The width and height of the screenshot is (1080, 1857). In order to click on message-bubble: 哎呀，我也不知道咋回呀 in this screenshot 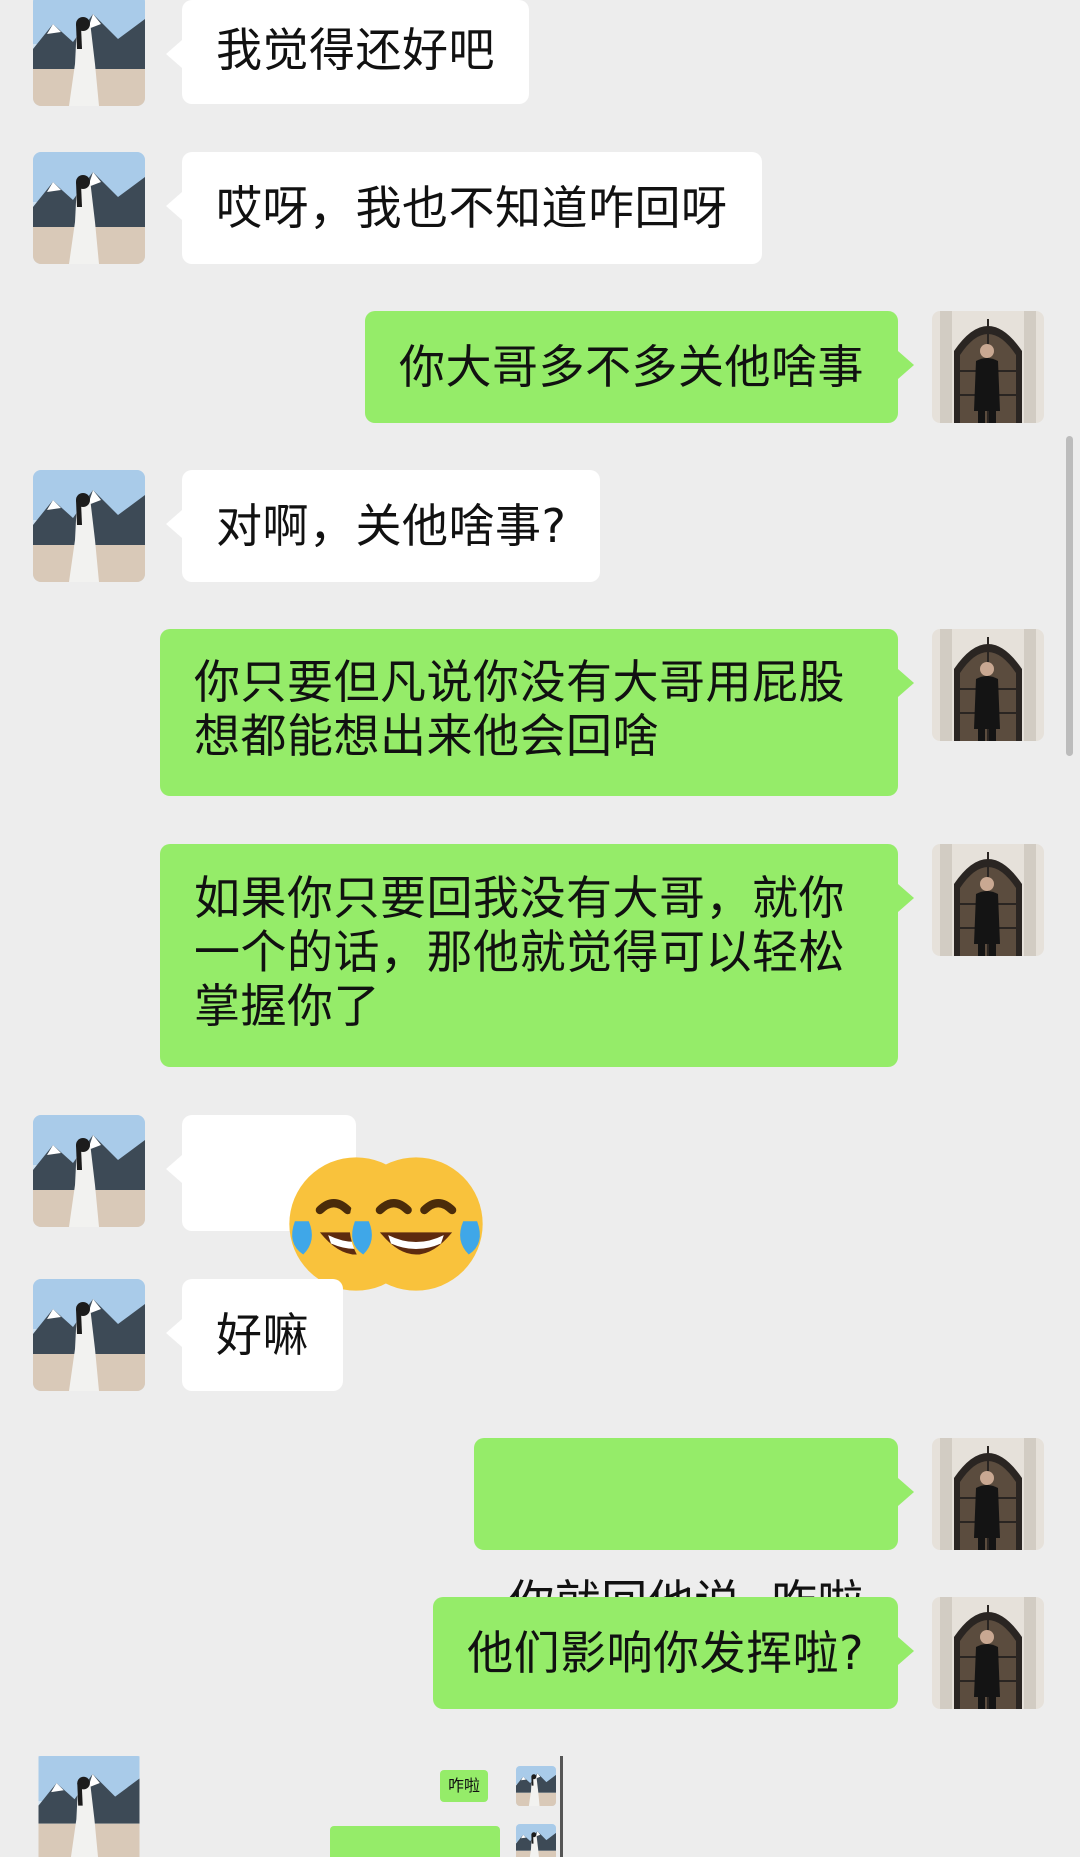, I will do `click(464, 208)`.